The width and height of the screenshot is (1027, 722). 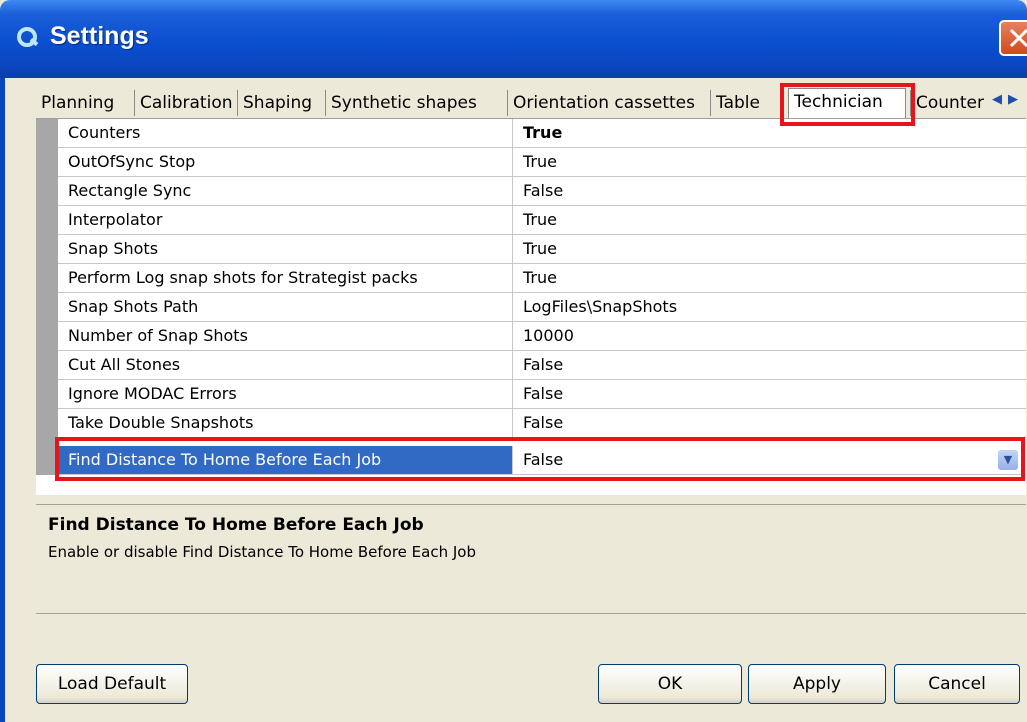 What do you see at coordinates (608, 103) in the screenshot?
I see `tab-orientation-cassettes: Orientation cassettes` at bounding box center [608, 103].